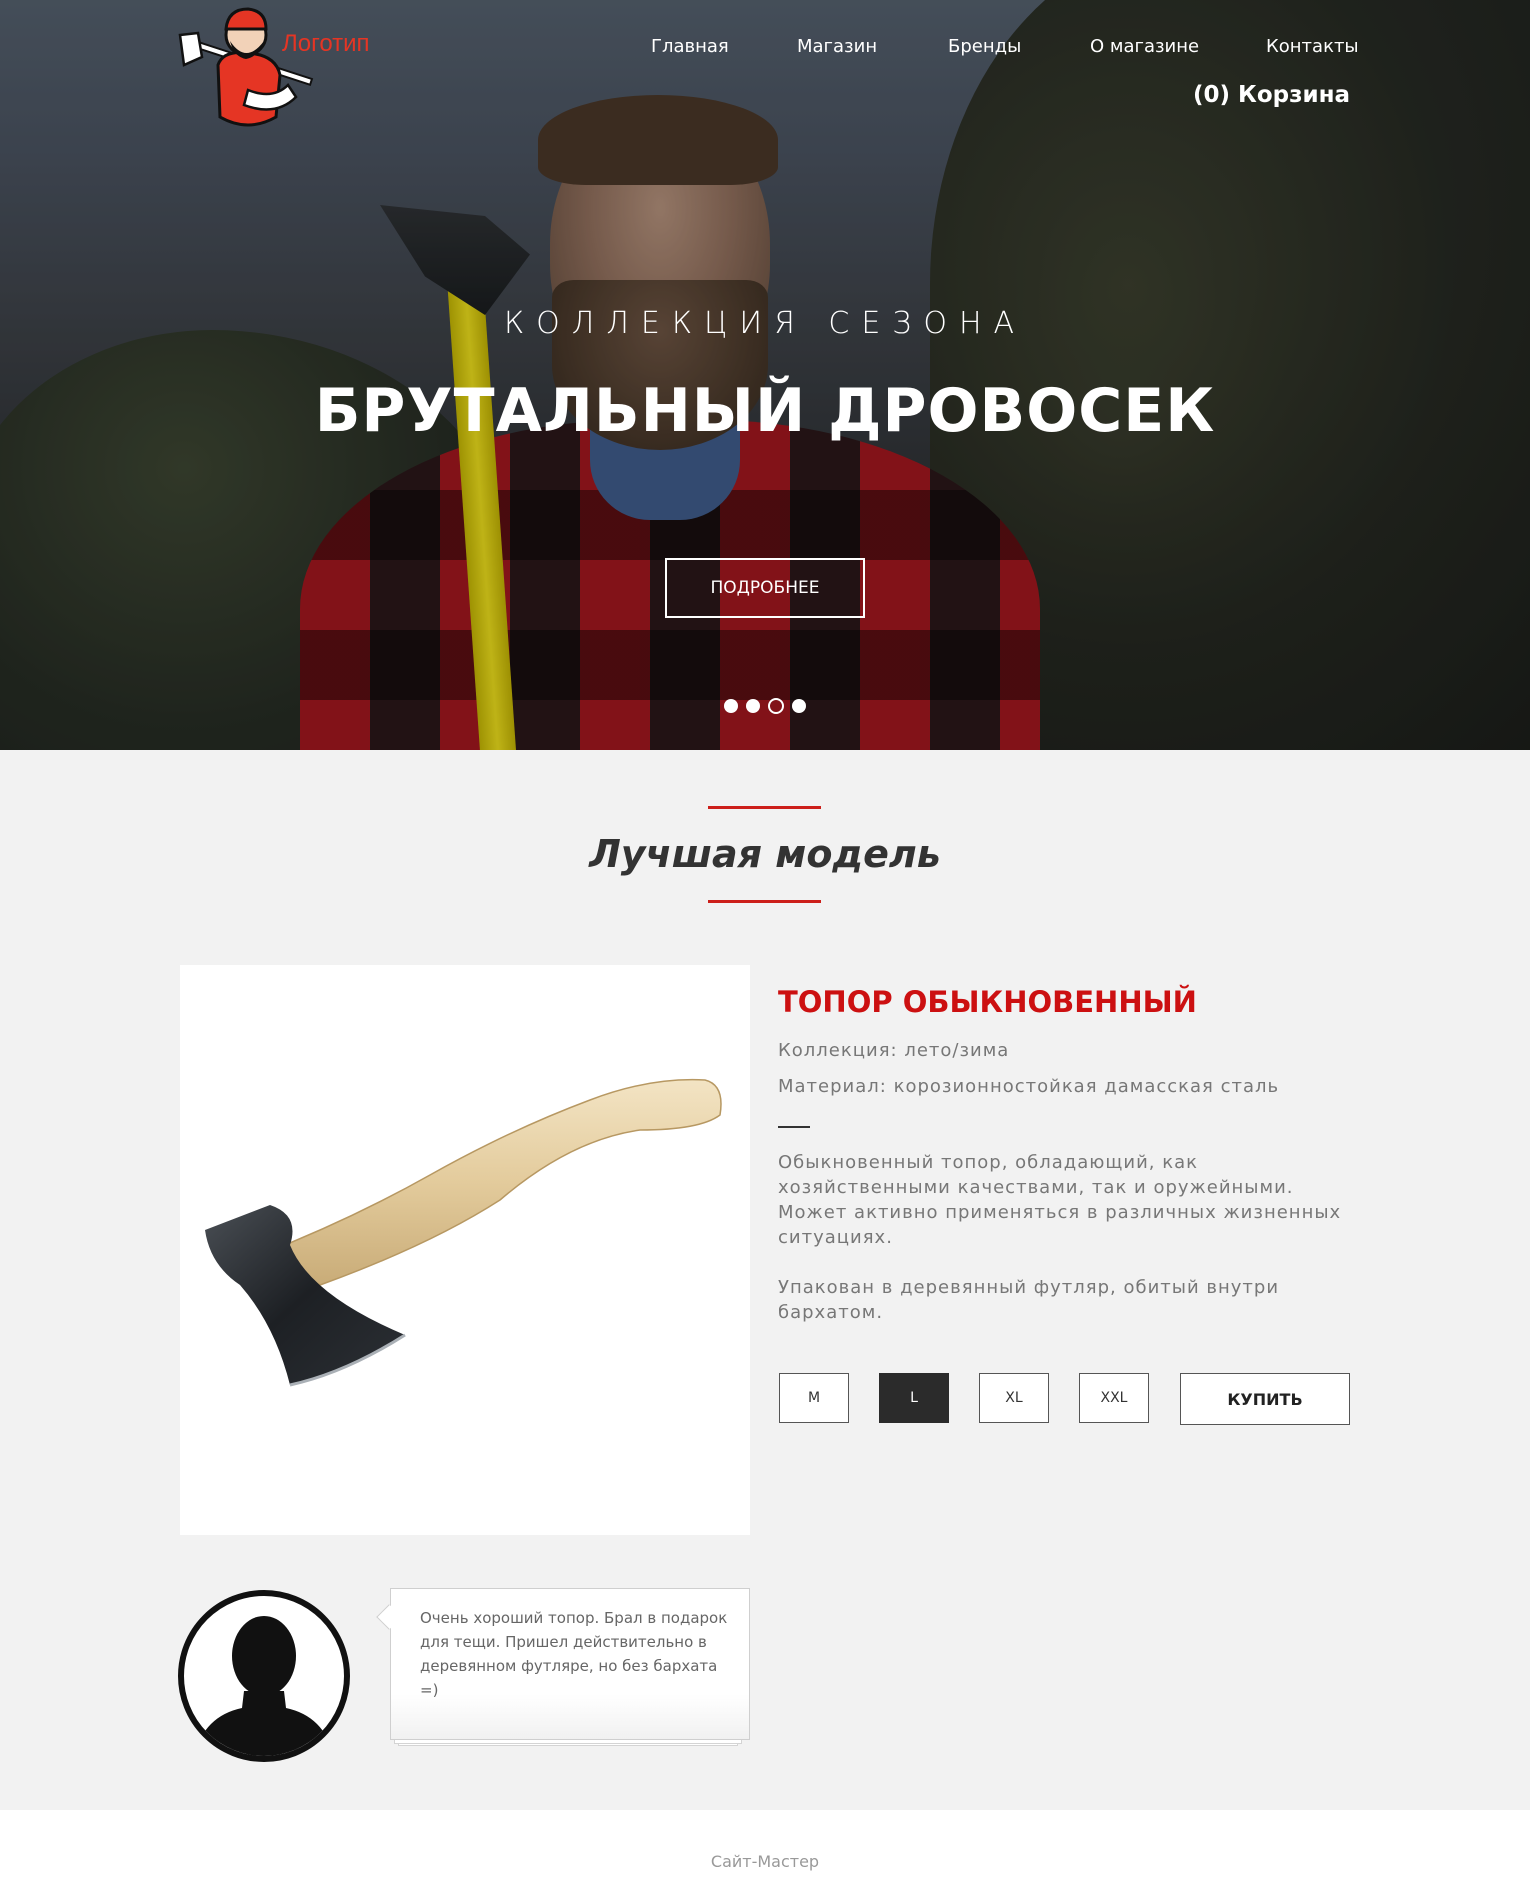 The width and height of the screenshot is (1530, 1900). I want to click on size-button-xl: XL, so click(1014, 1398).